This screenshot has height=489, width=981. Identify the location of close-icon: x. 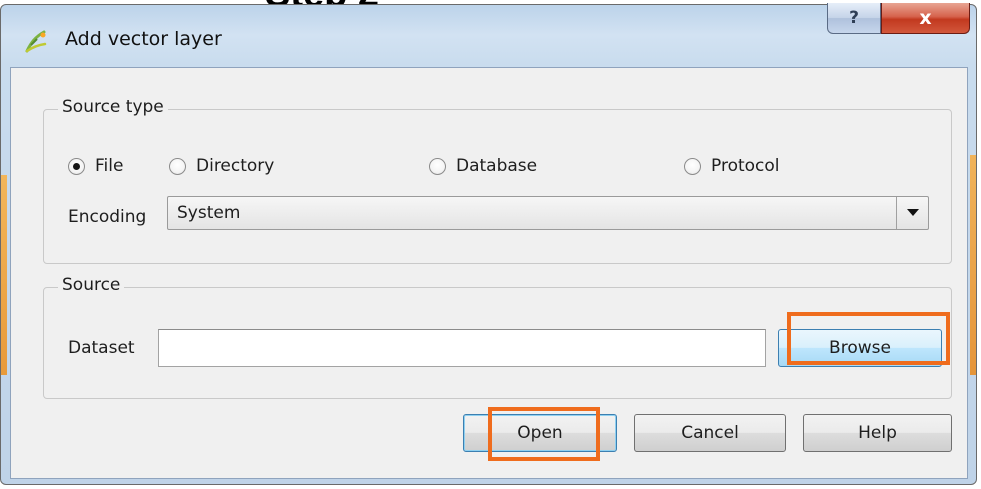
(925, 18).